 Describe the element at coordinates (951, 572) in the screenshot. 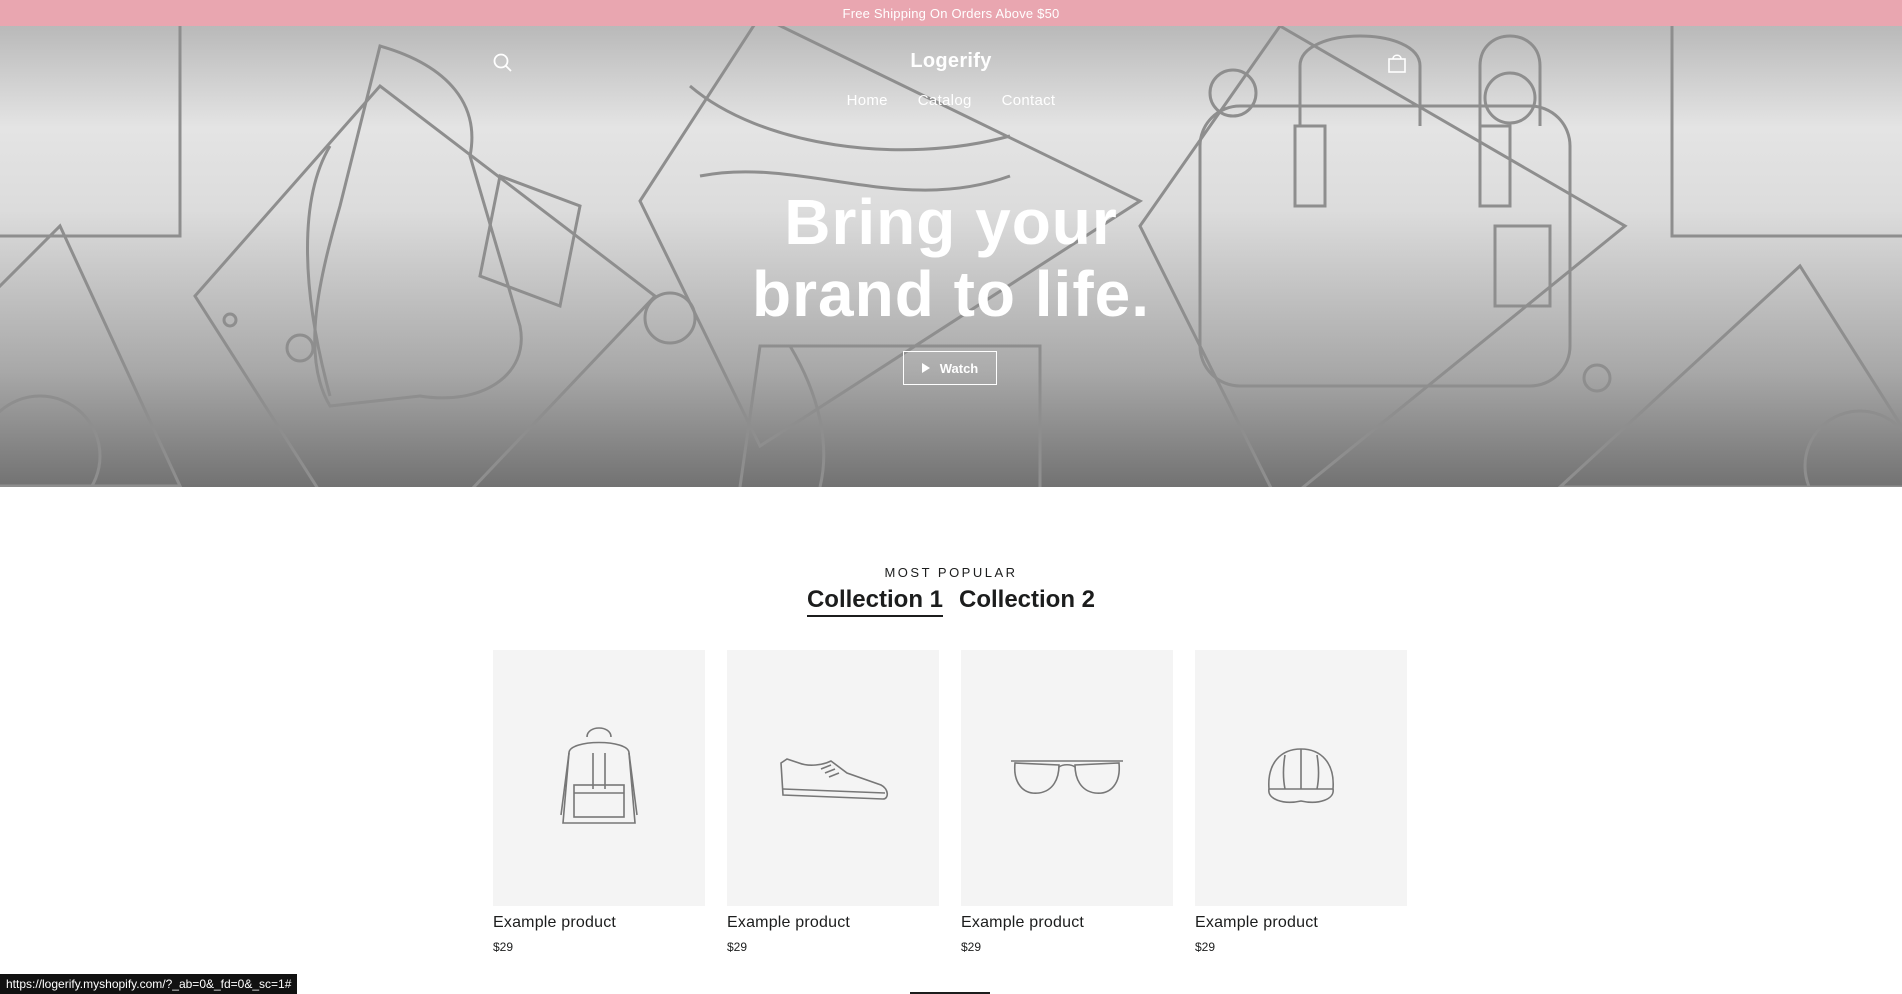

I see `section-subtitle: MOST POPULAR` at that location.